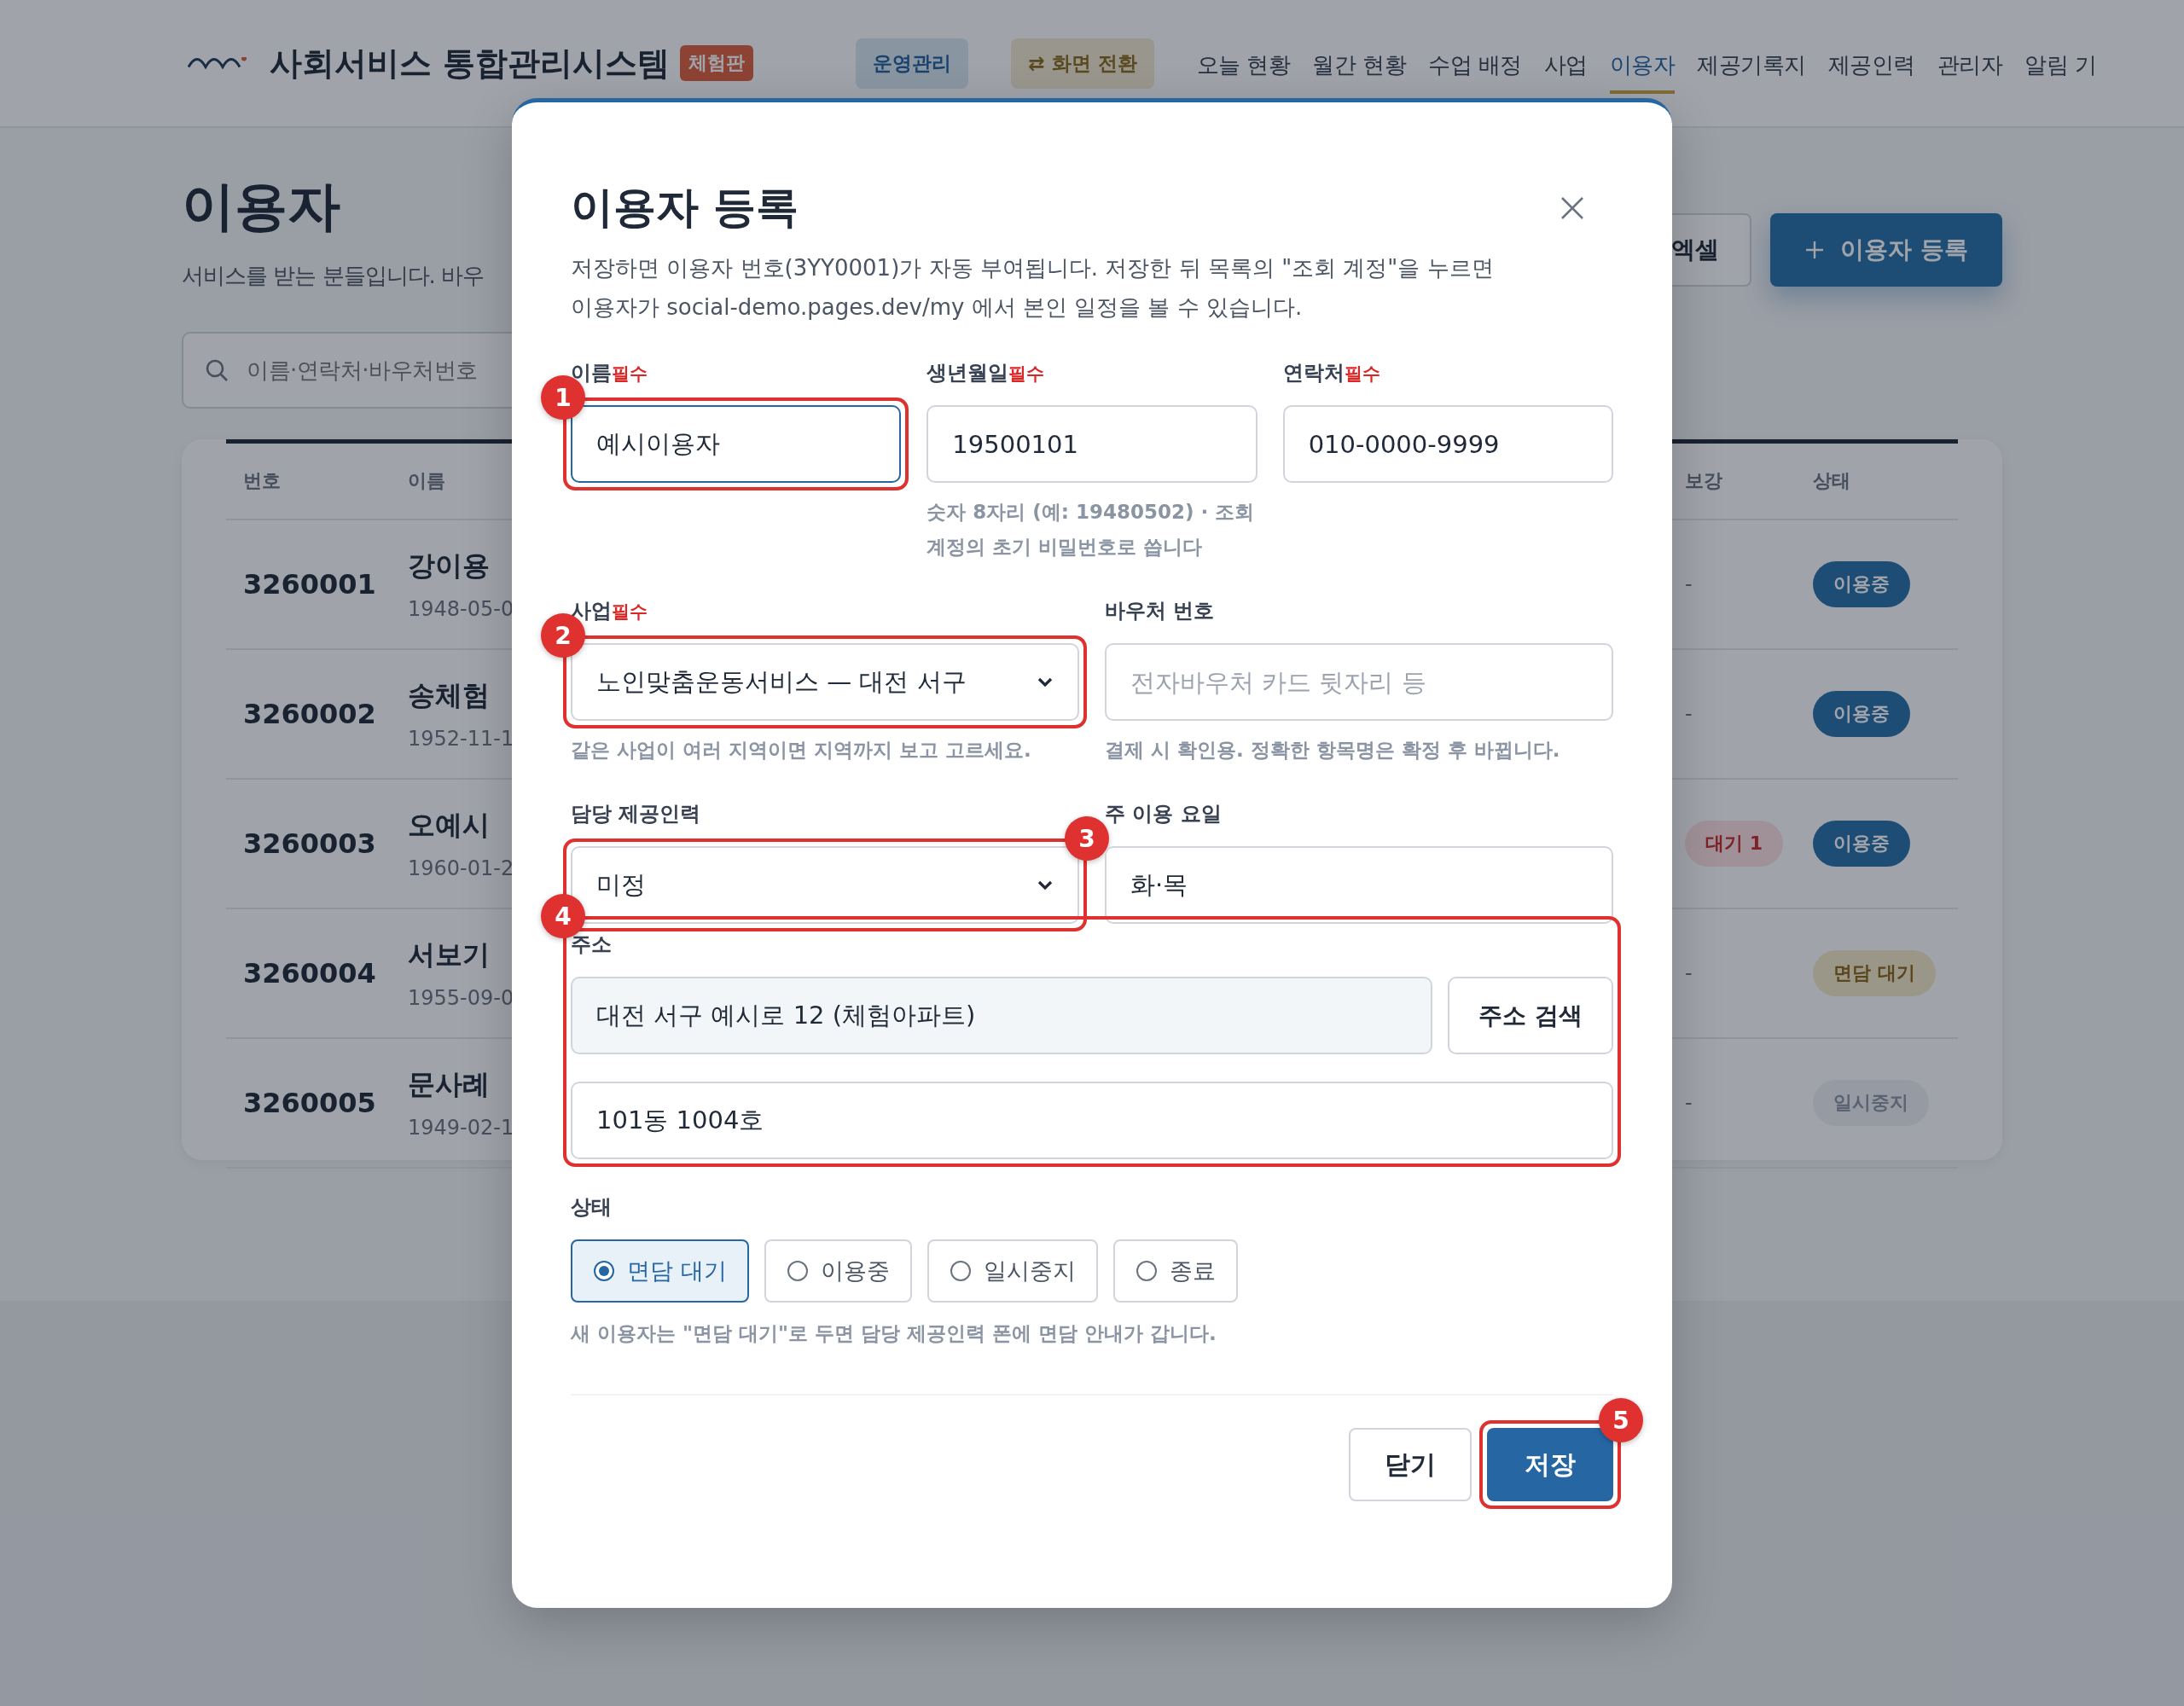 This screenshot has width=2184, height=1706. I want to click on field-label: 상태, so click(592, 1207).